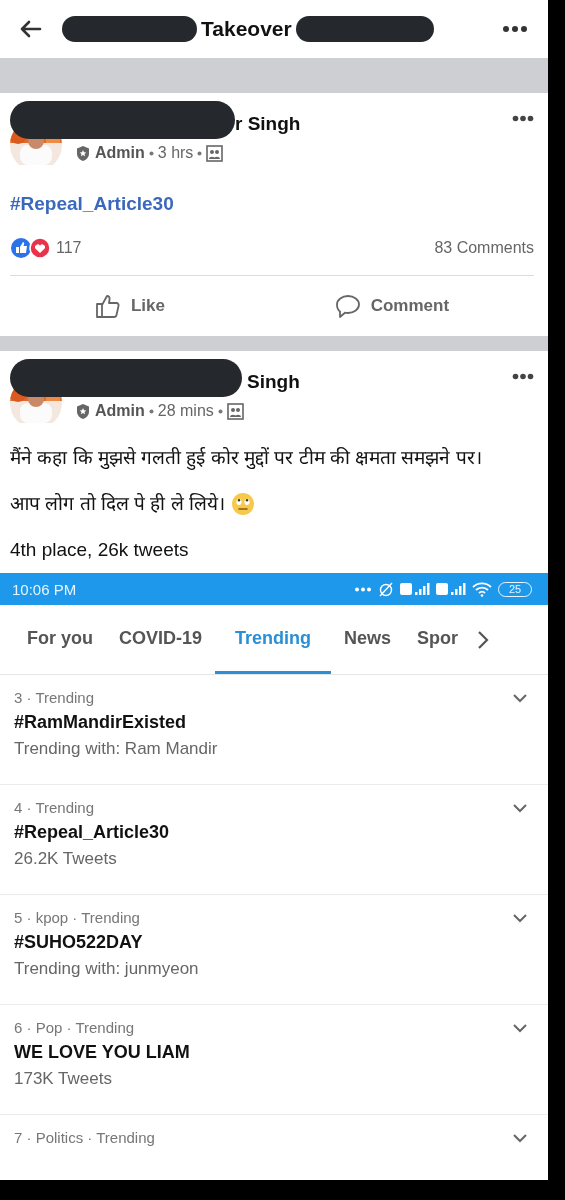  Describe the element at coordinates (273, 381) in the screenshot. I see `author-name: Singh` at that location.